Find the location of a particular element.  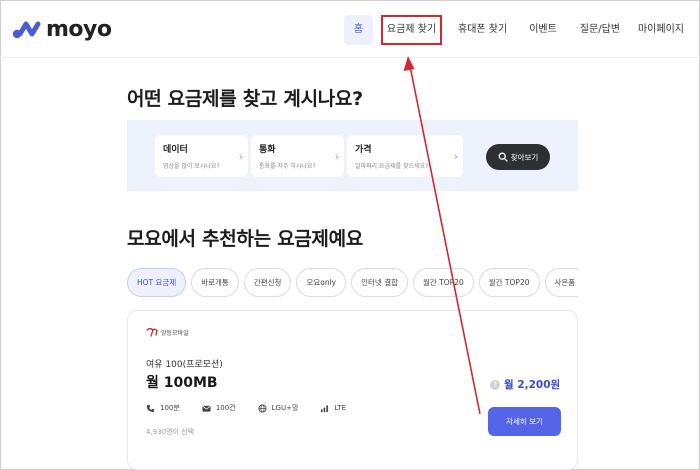

mail-icon is located at coordinates (206, 408).